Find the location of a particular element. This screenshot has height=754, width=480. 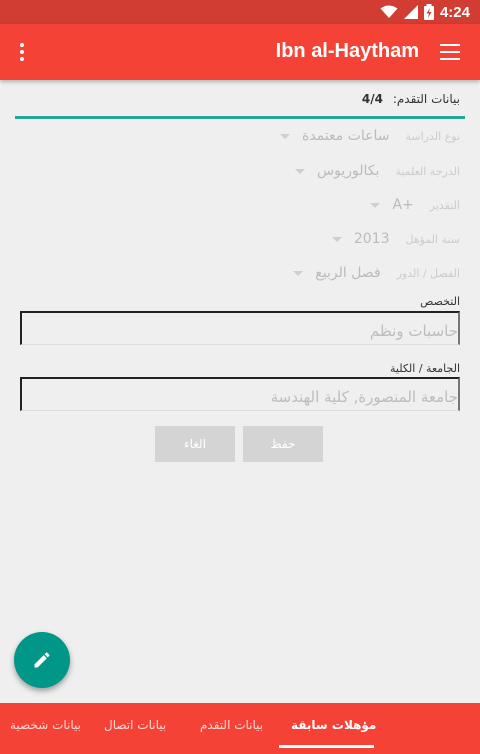

edit-fab-button is located at coordinates (42, 660).